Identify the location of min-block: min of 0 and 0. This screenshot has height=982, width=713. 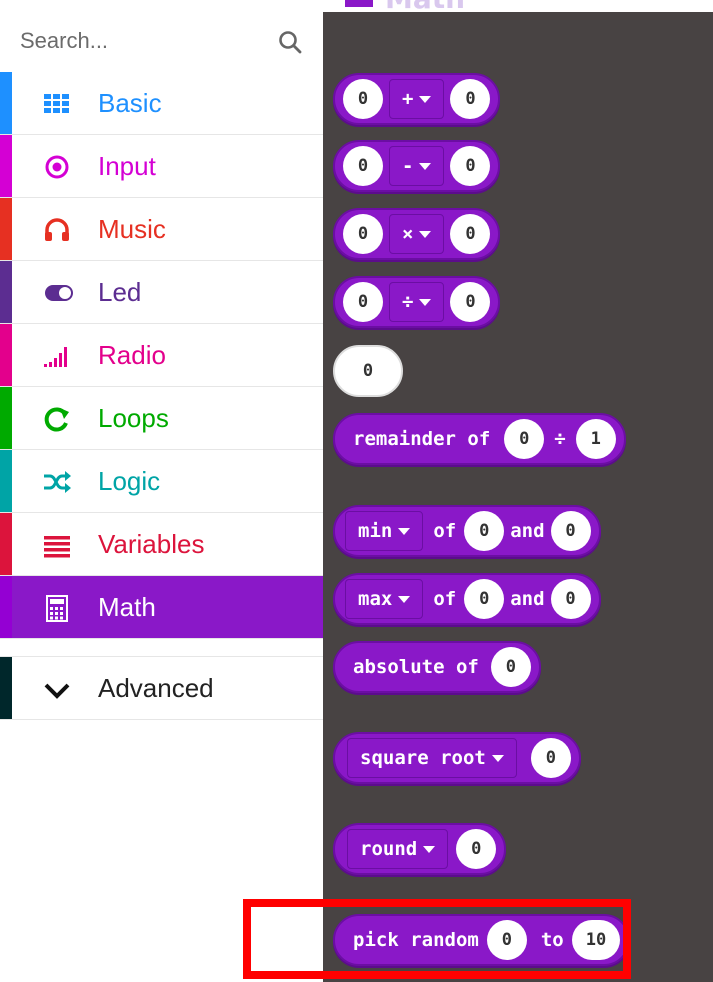
(467, 531).